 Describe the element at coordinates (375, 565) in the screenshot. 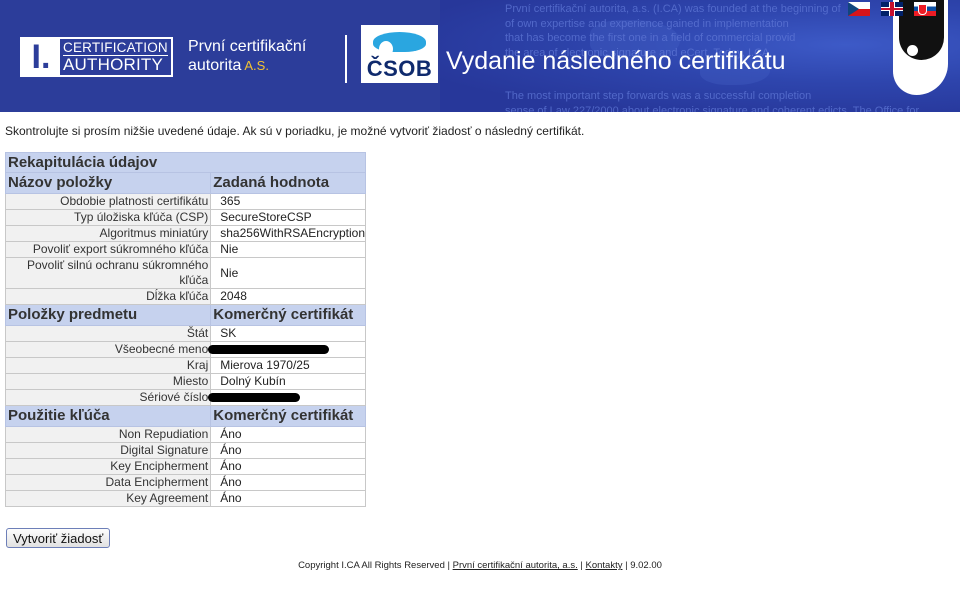

I see `footer-copyright: Copyright I.CA All Rights Reserved |` at that location.